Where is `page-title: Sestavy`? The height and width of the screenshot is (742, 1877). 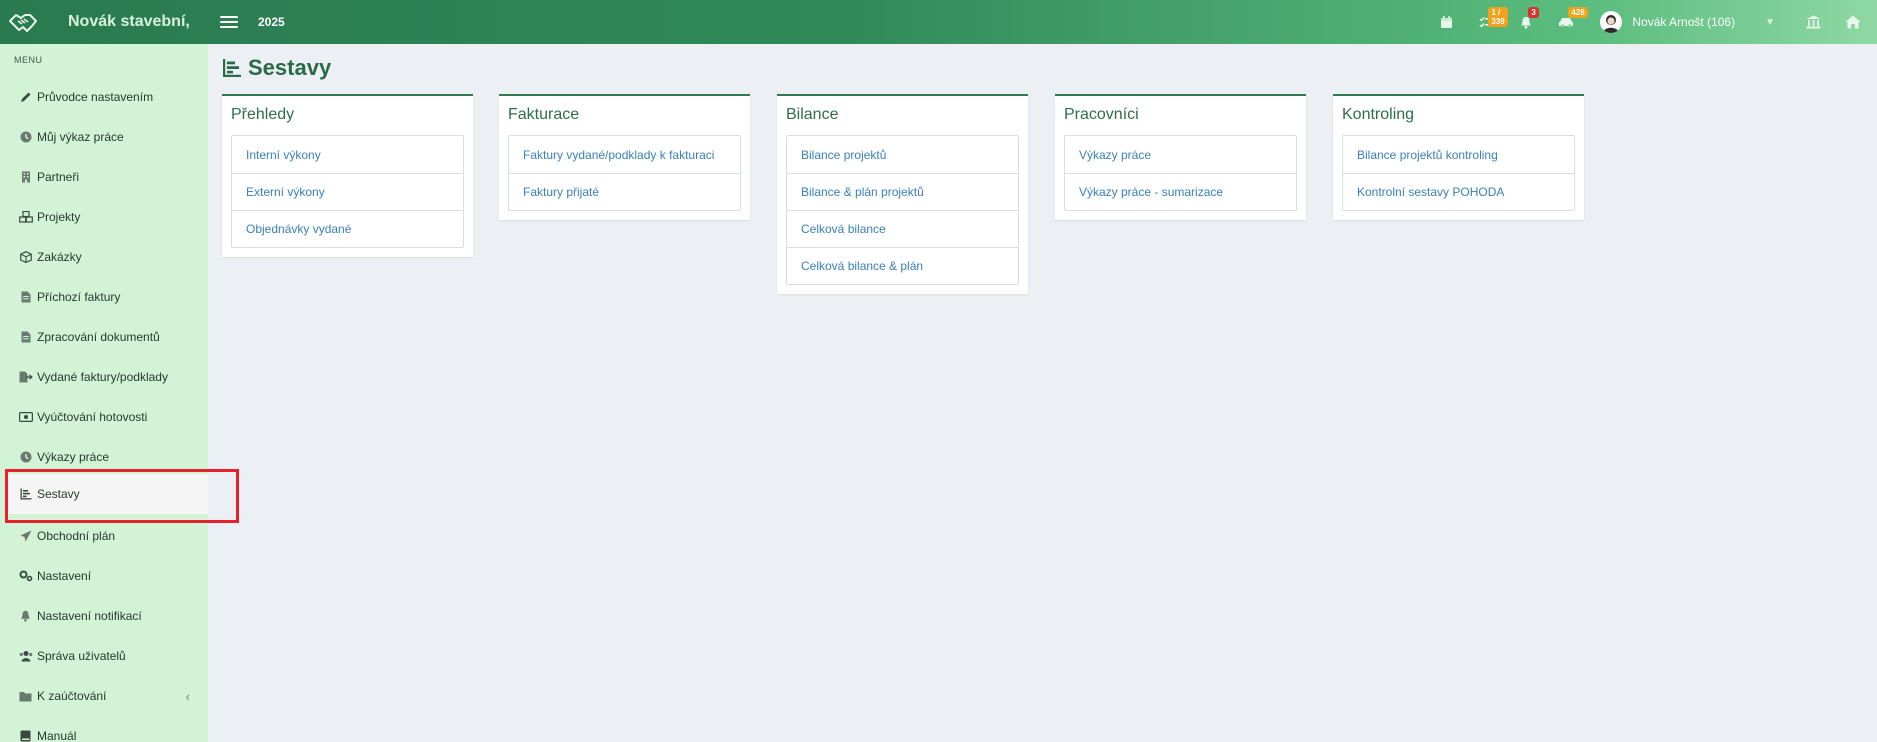 page-title: Sestavy is located at coordinates (290, 67).